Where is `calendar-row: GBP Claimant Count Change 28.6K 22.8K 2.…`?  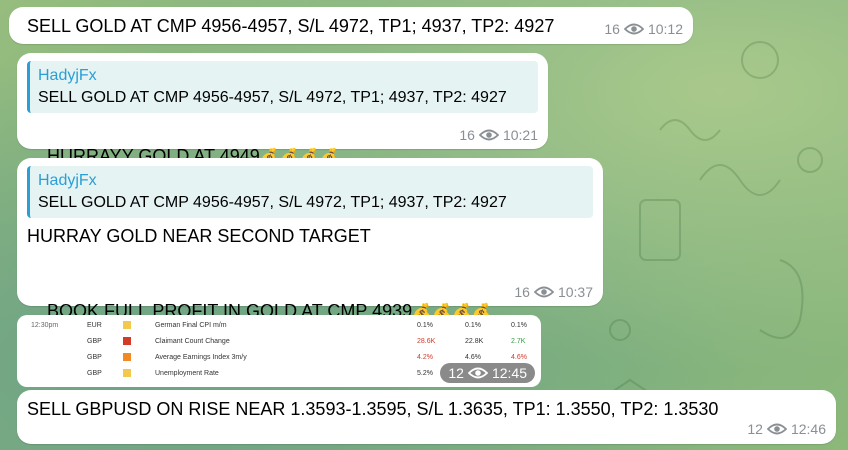
calendar-row: GBP Claimant Count Change 28.6K 22.8K 2.… is located at coordinates (279, 341).